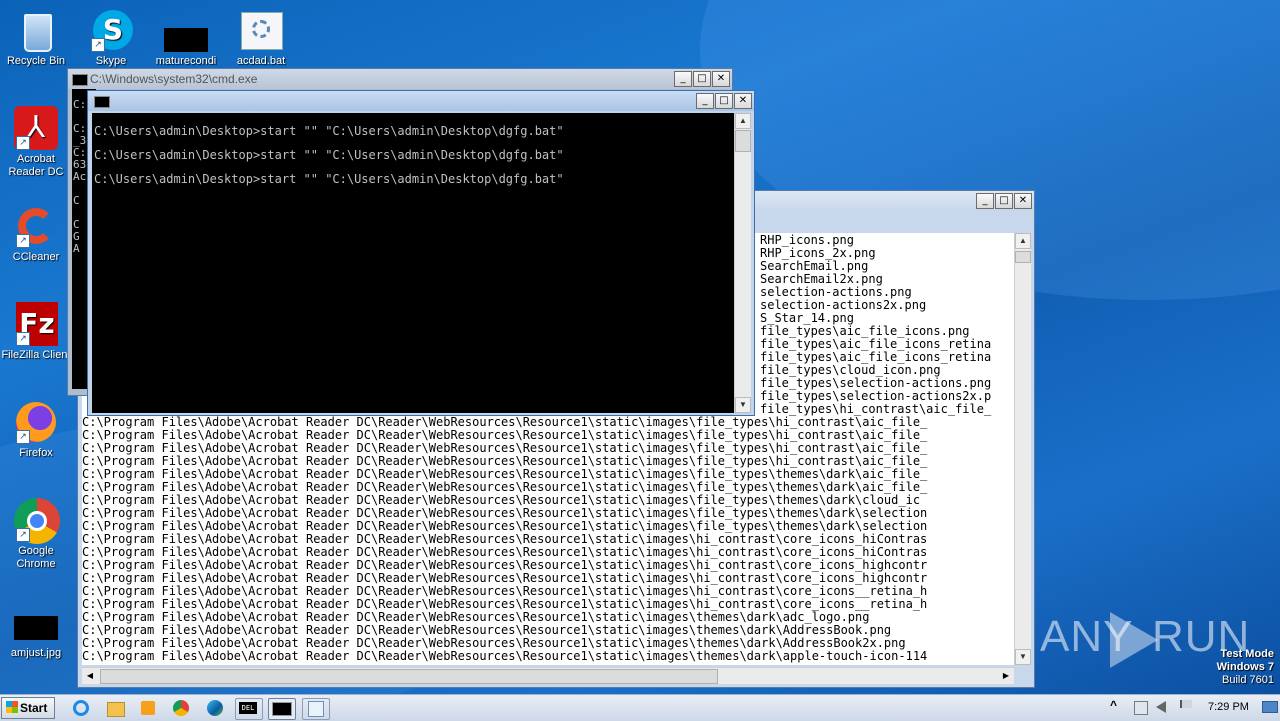  I want to click on ie-icon, so click(81, 708).